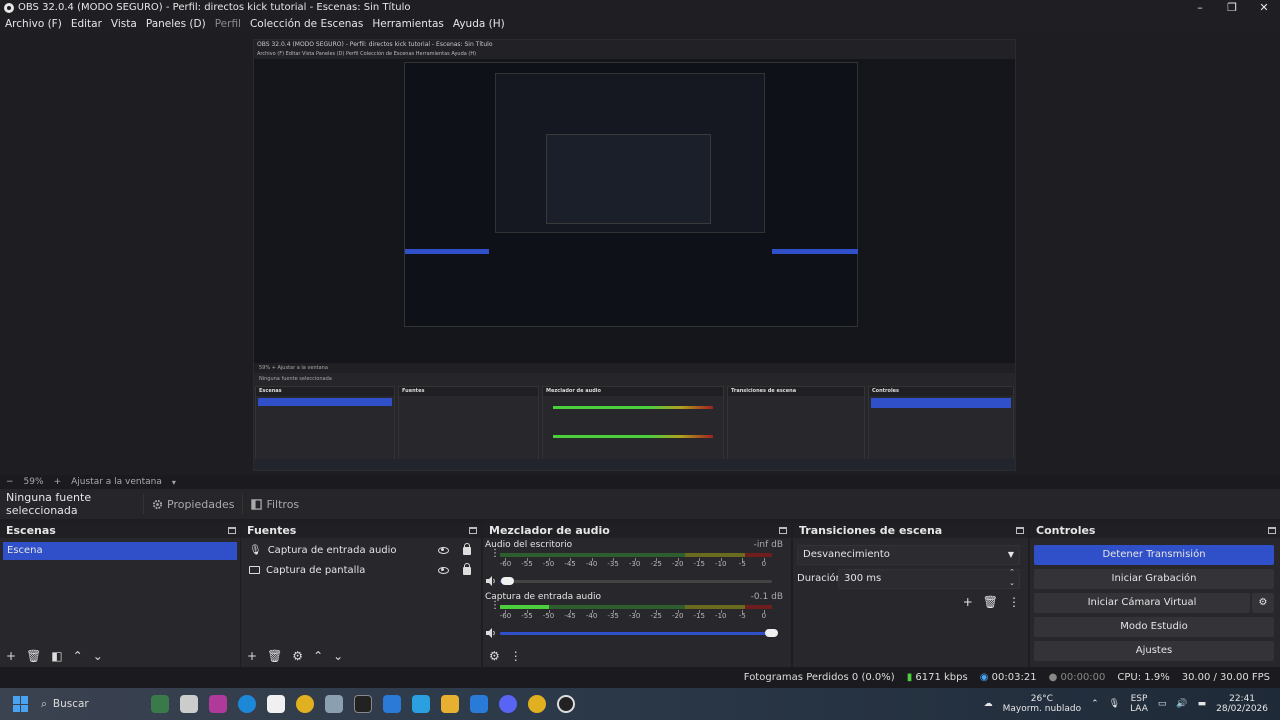 The height and width of the screenshot is (720, 1280). Describe the element at coordinates (116, 482) in the screenshot. I see `fit-to-window: Ajustar a la ventana` at that location.